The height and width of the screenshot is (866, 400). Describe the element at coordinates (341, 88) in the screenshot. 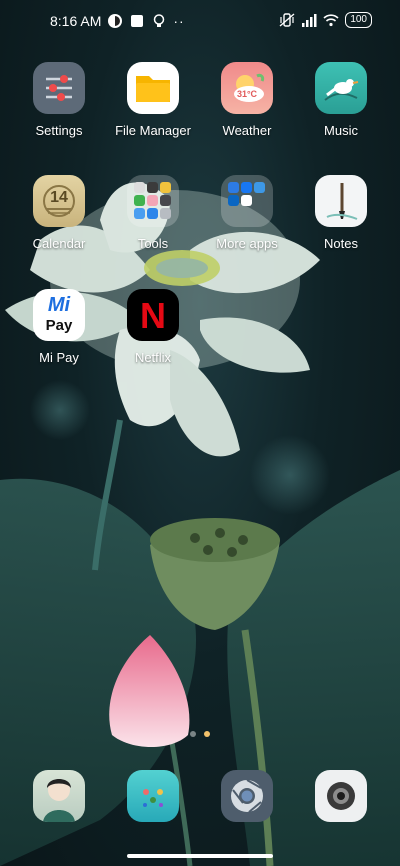

I see `music-bird-icon` at that location.